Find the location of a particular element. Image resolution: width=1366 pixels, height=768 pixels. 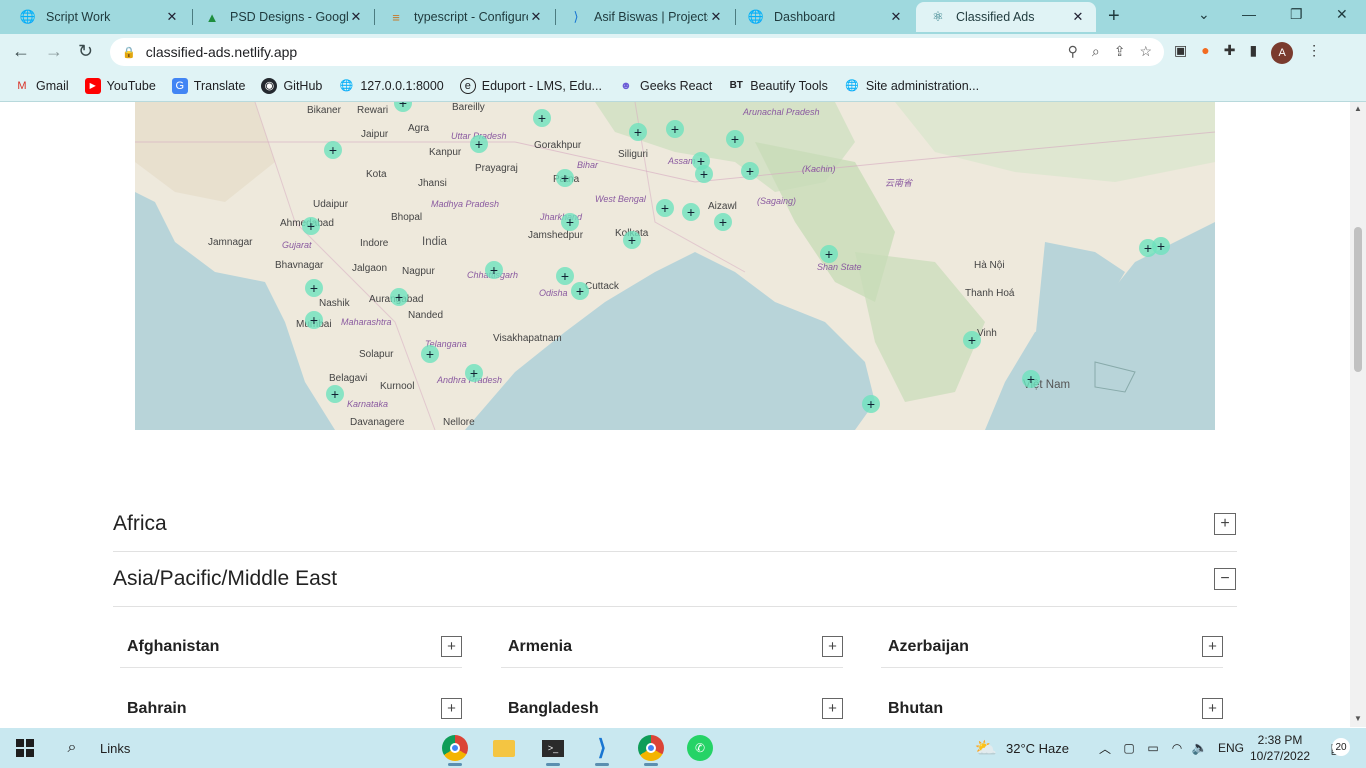

restore-icon: ❐ is located at coordinates (1296, 14).